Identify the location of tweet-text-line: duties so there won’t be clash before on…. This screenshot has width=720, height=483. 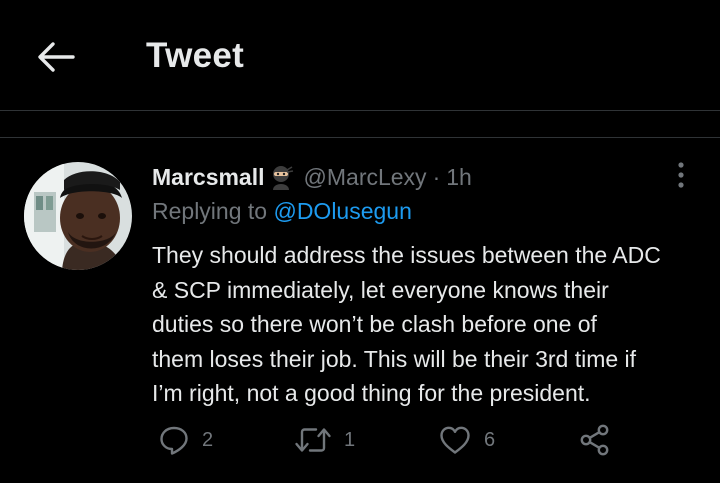
(374, 324).